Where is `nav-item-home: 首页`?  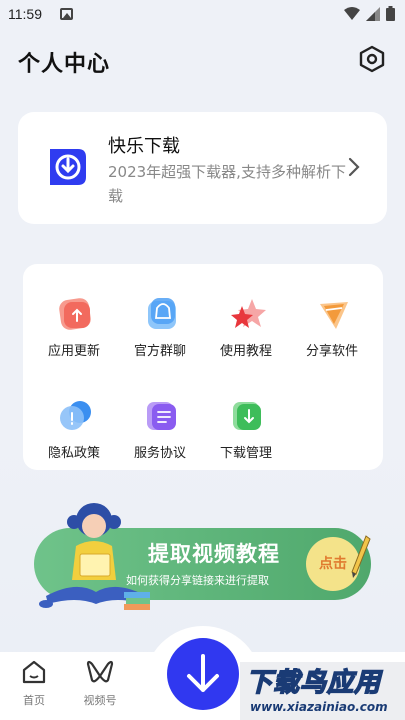 nav-item-home: 首页 is located at coordinates (34, 683).